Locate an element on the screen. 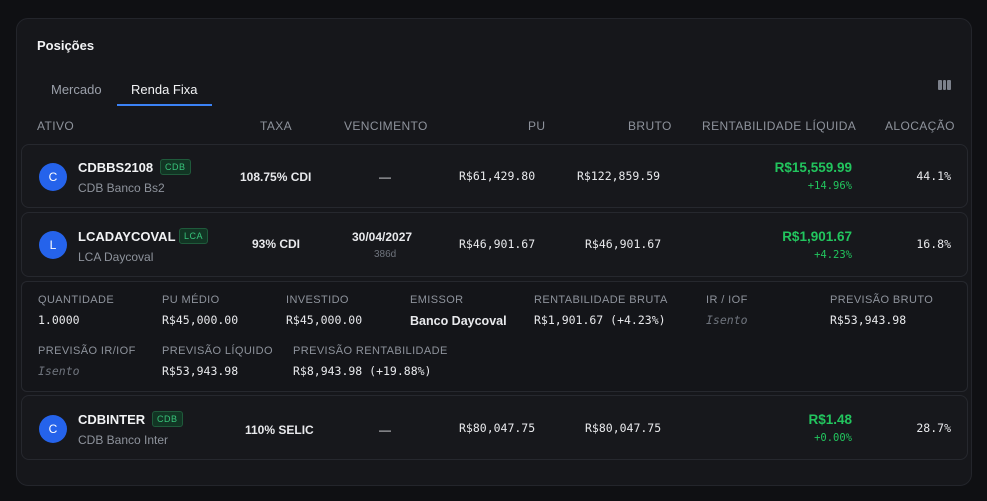 Image resolution: width=987 pixels, height=501 pixels. net-return: R$1,901.67 is located at coordinates (817, 236).